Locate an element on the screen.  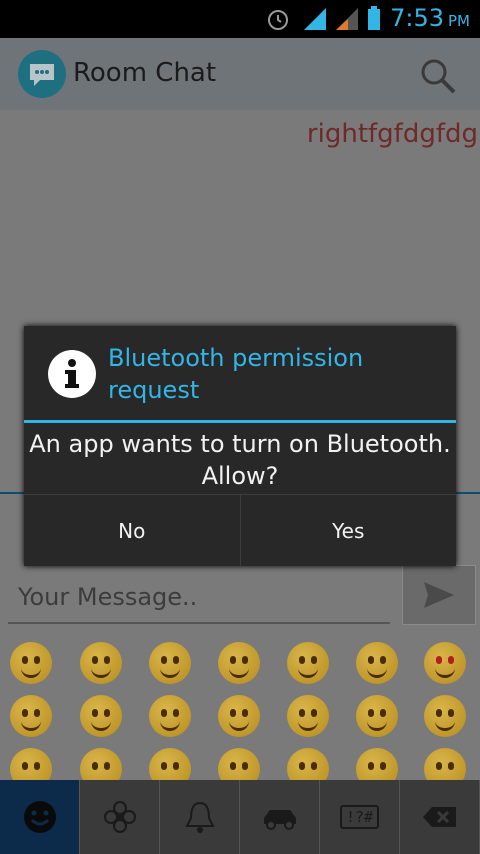
smiley-icon is located at coordinates (39, 817).